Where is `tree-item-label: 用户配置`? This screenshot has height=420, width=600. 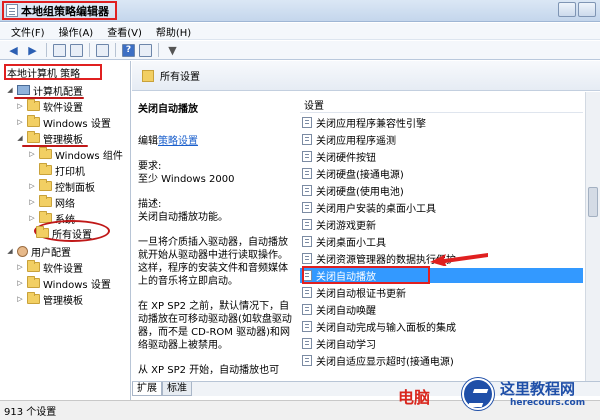 tree-item-label: 用户配置 is located at coordinates (51, 253).